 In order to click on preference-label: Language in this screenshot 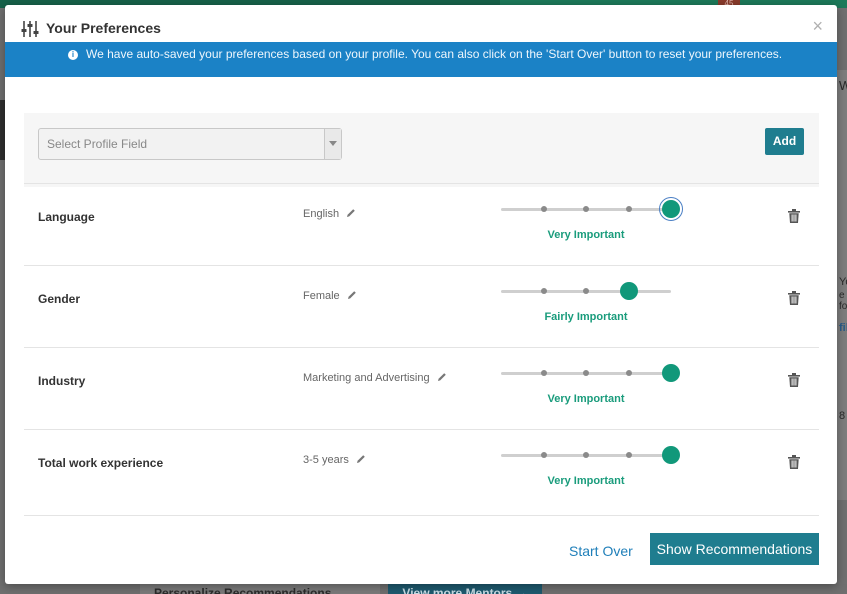, I will do `click(66, 217)`.